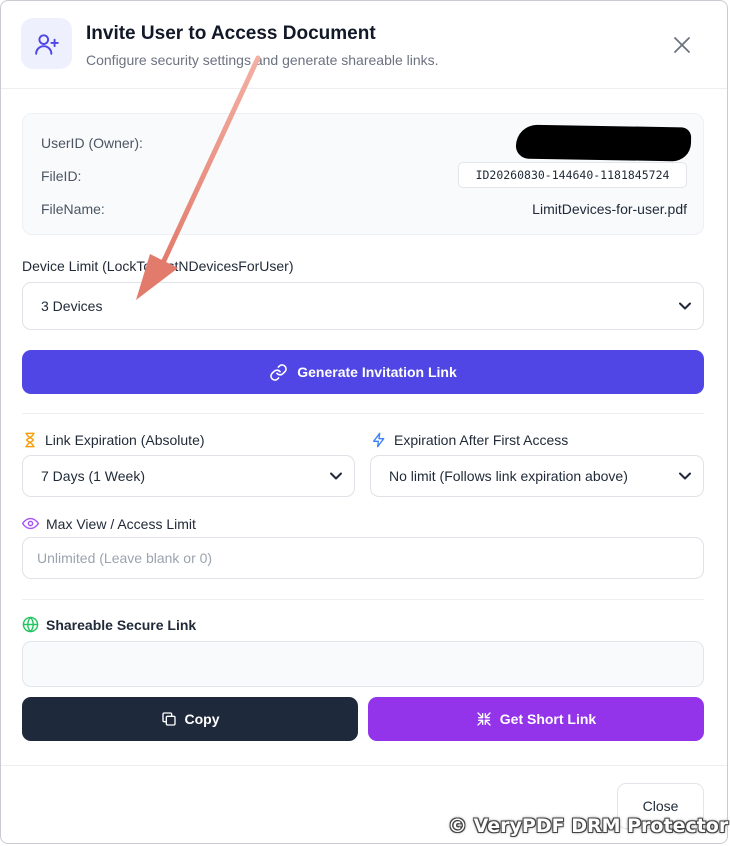 This screenshot has height=846, width=730. What do you see at coordinates (379, 440) in the screenshot?
I see `lightning-icon` at bounding box center [379, 440].